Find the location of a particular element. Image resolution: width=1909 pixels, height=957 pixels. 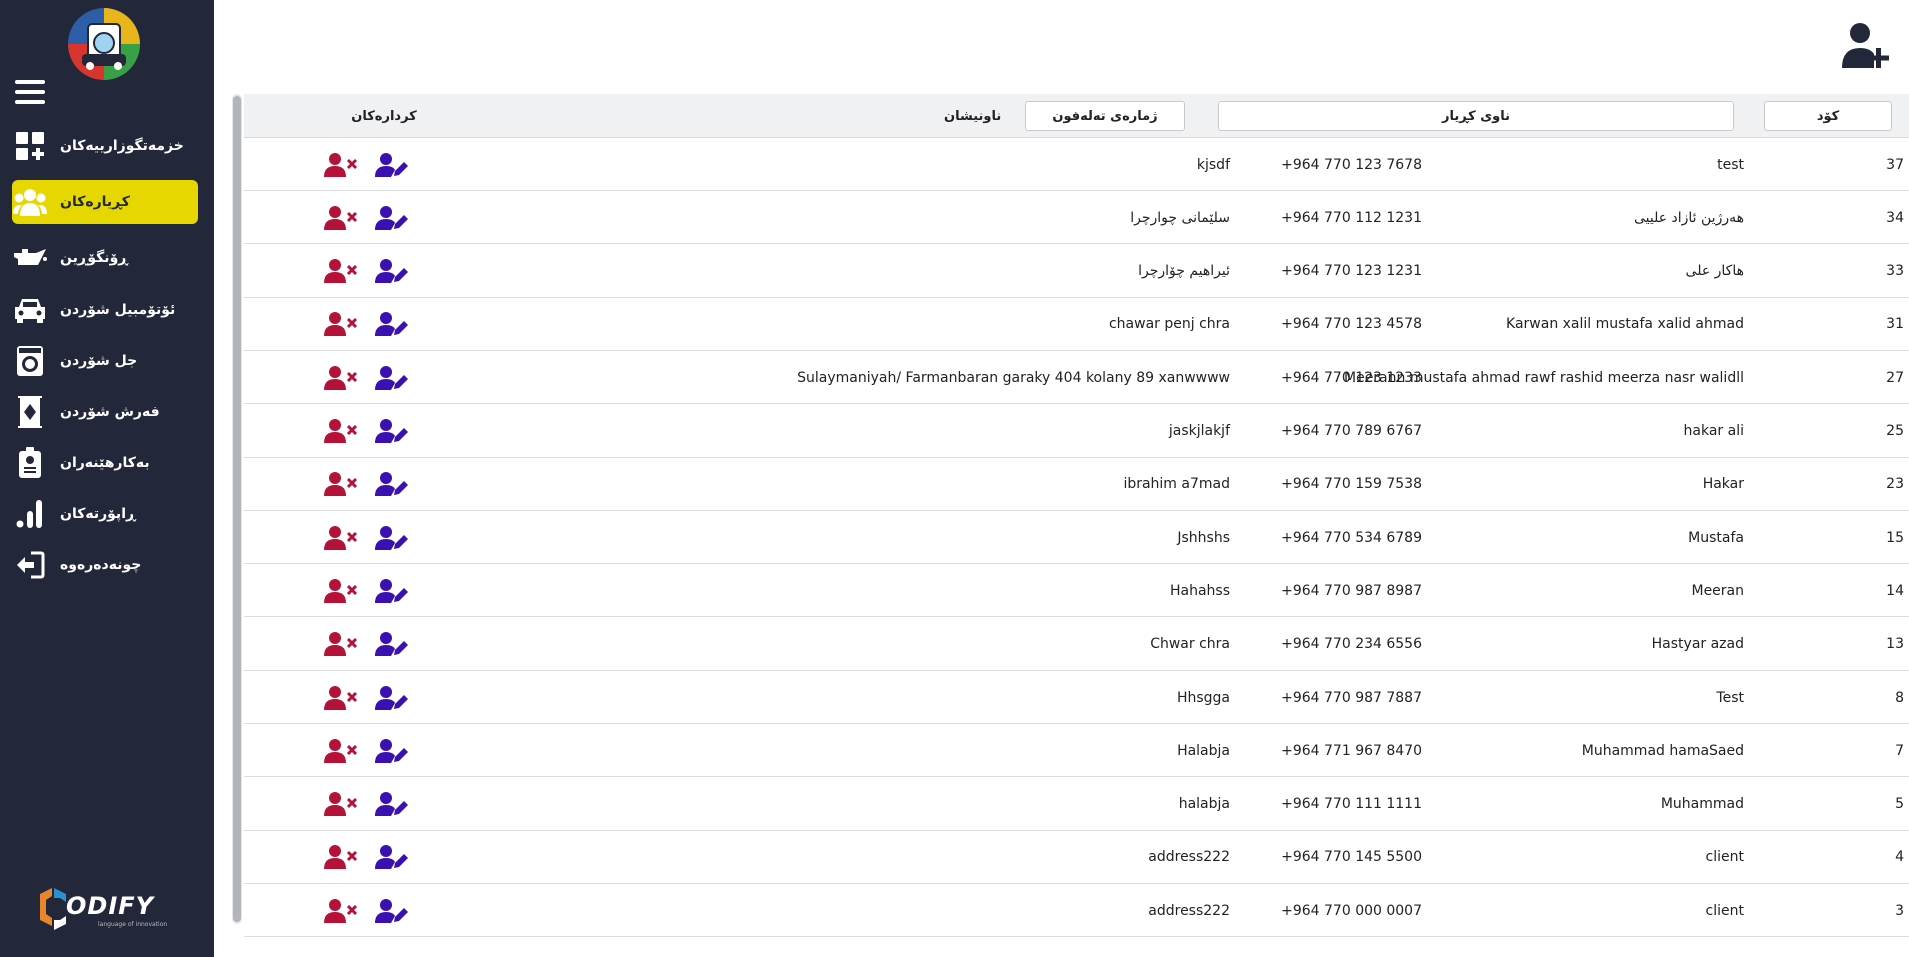

sidebar-item-customers: کڕیارەکان is located at coordinates (105, 202).